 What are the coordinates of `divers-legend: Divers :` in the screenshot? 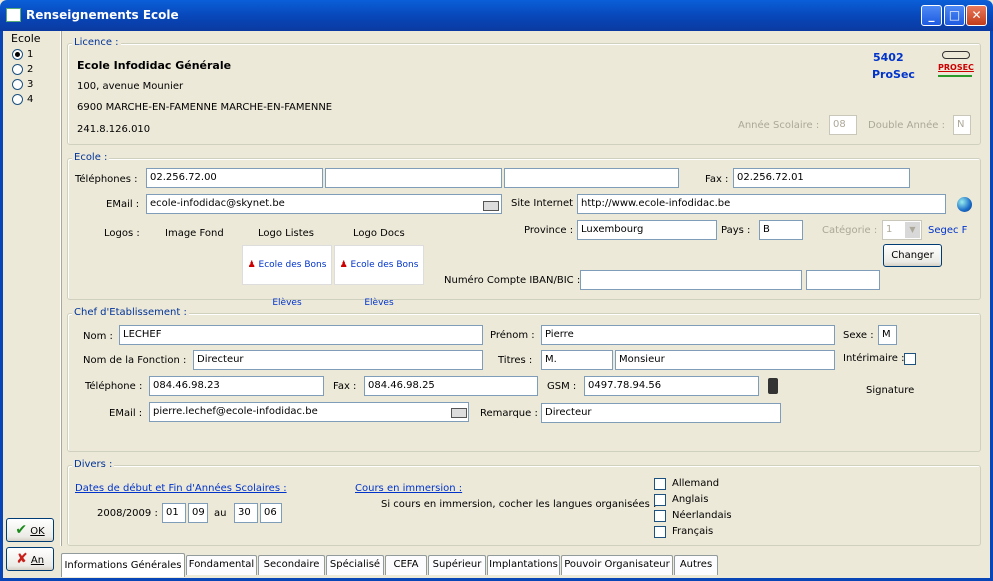 It's located at (93, 464).